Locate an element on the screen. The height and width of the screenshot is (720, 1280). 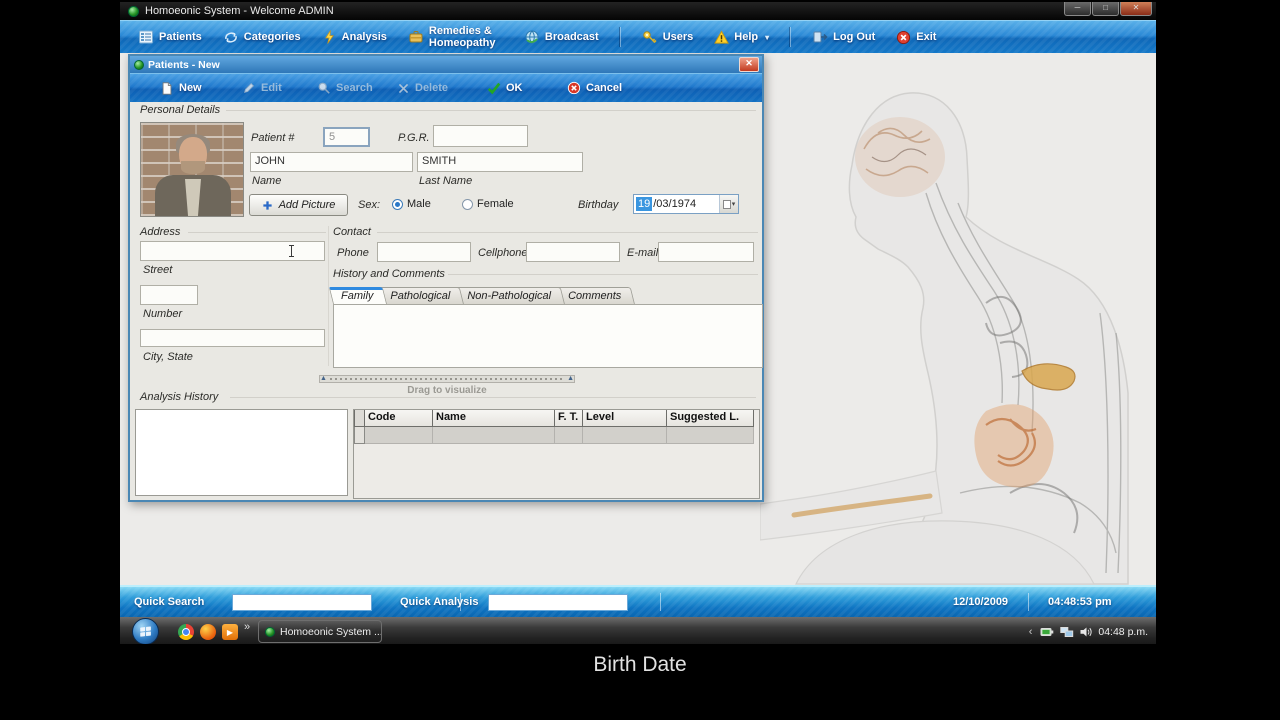
analysis-history-label: Analysis History is located at coordinates (179, 397).